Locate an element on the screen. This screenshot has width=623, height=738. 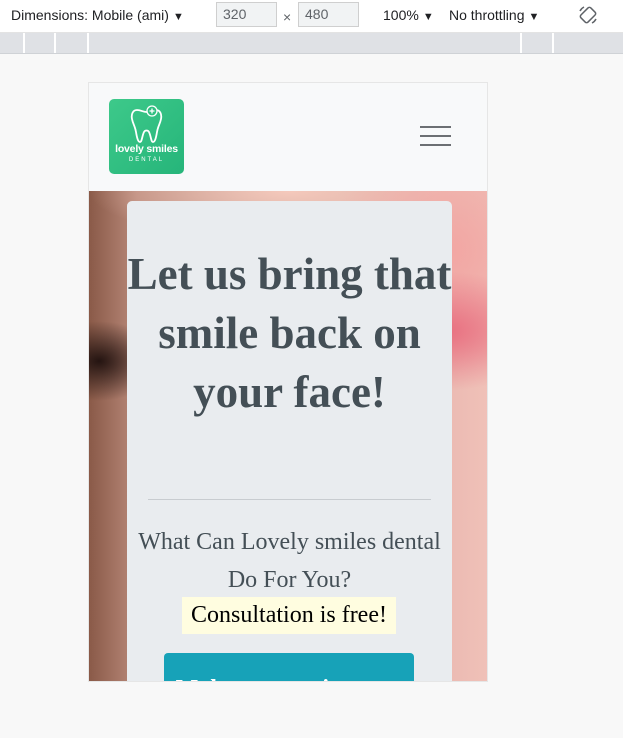
brand-logo: lovely smiles DENTAL is located at coordinates (146, 136).